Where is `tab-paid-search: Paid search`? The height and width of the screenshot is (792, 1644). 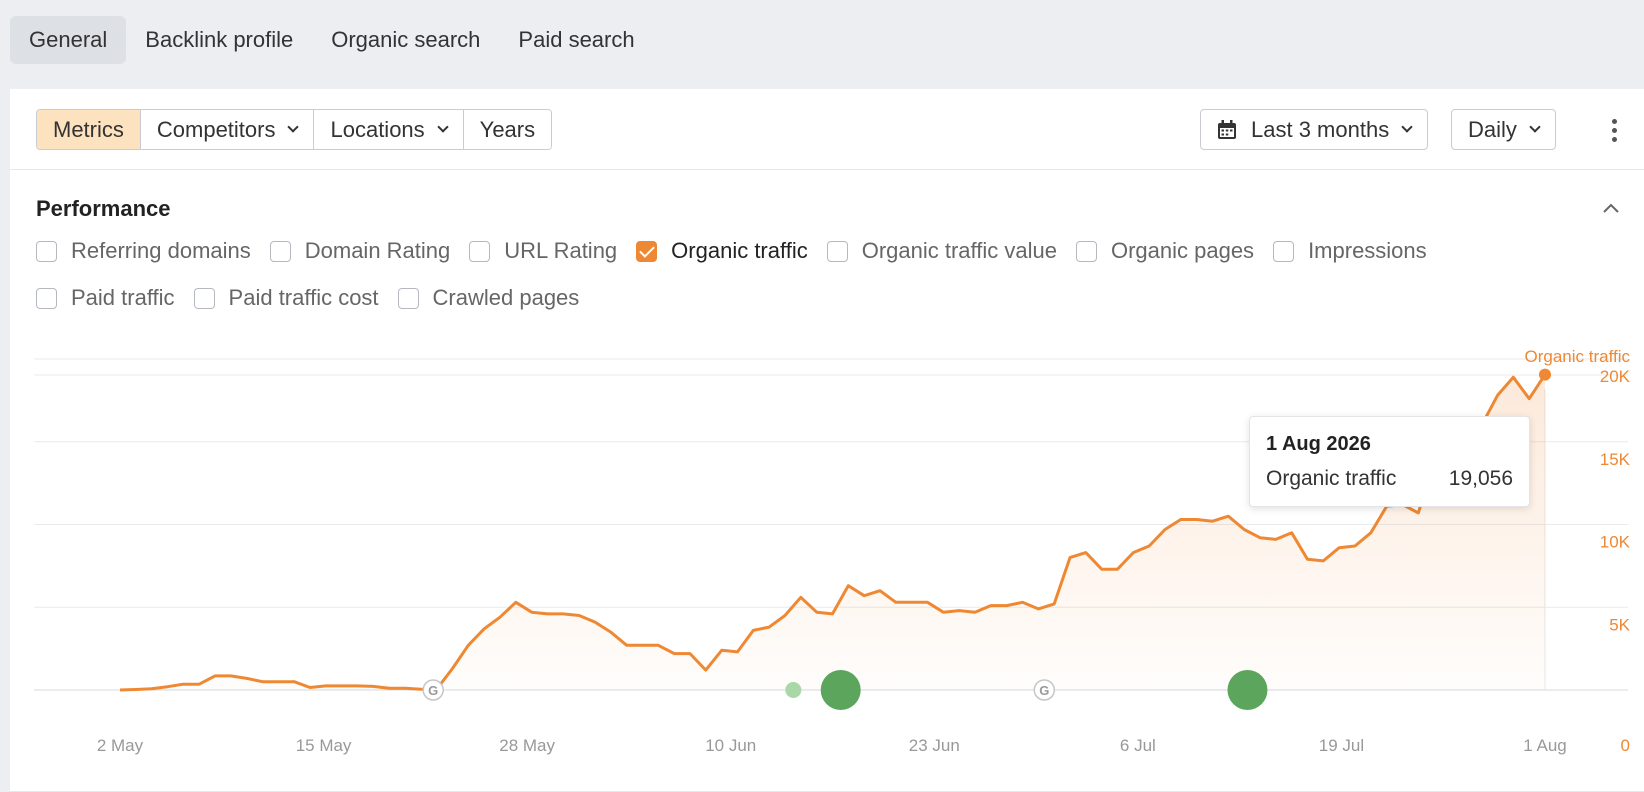 tab-paid-search: Paid search is located at coordinates (576, 40).